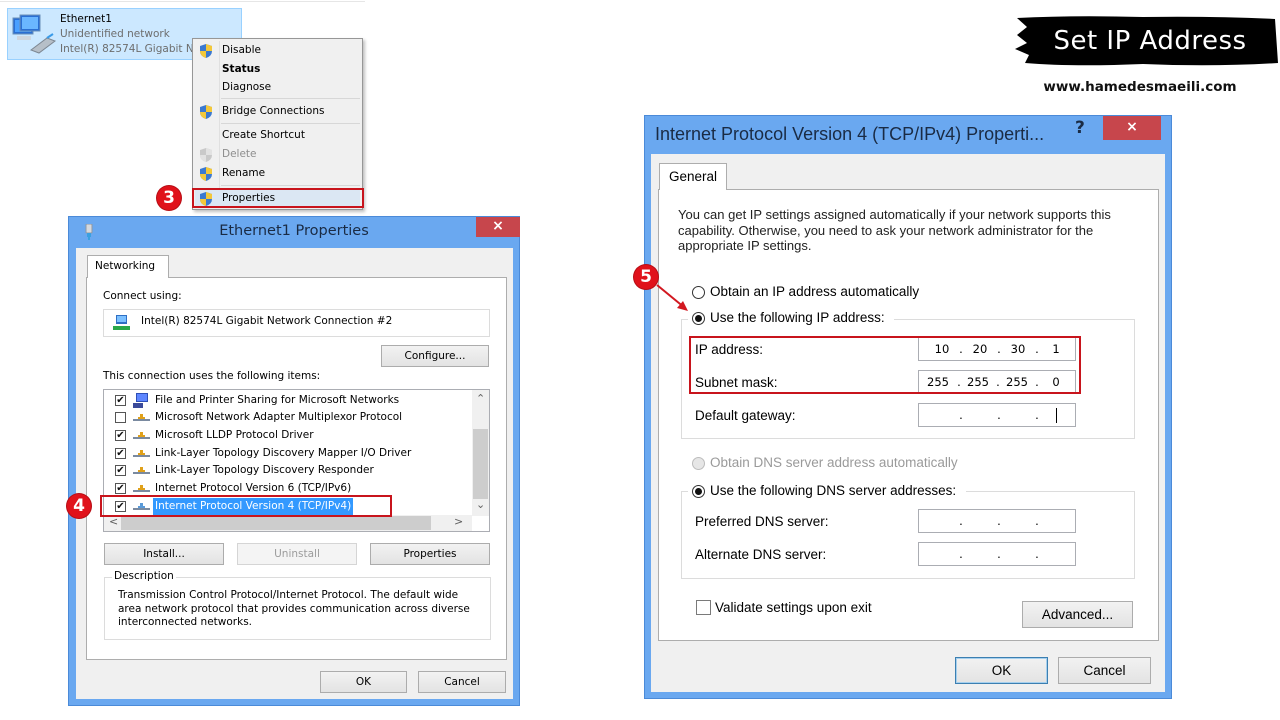 This screenshot has height=720, width=1280. What do you see at coordinates (480, 464) in the screenshot?
I see `vertical-scroll-thumb` at bounding box center [480, 464].